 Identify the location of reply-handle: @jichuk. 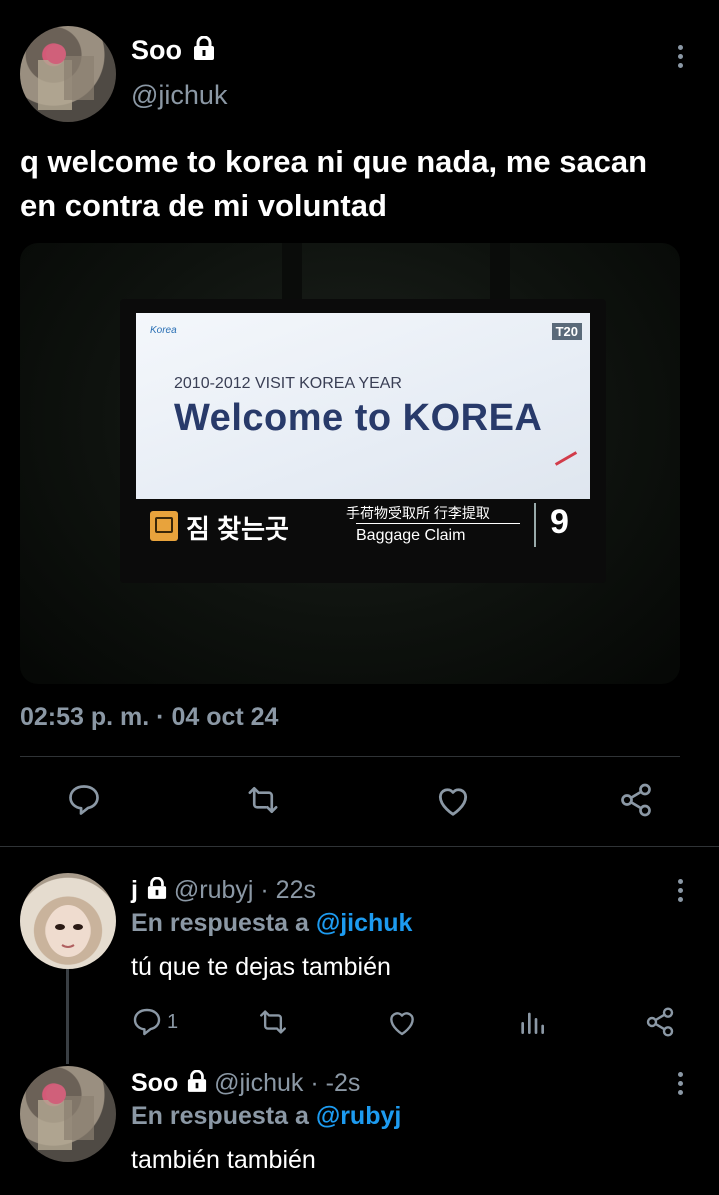
(258, 1083).